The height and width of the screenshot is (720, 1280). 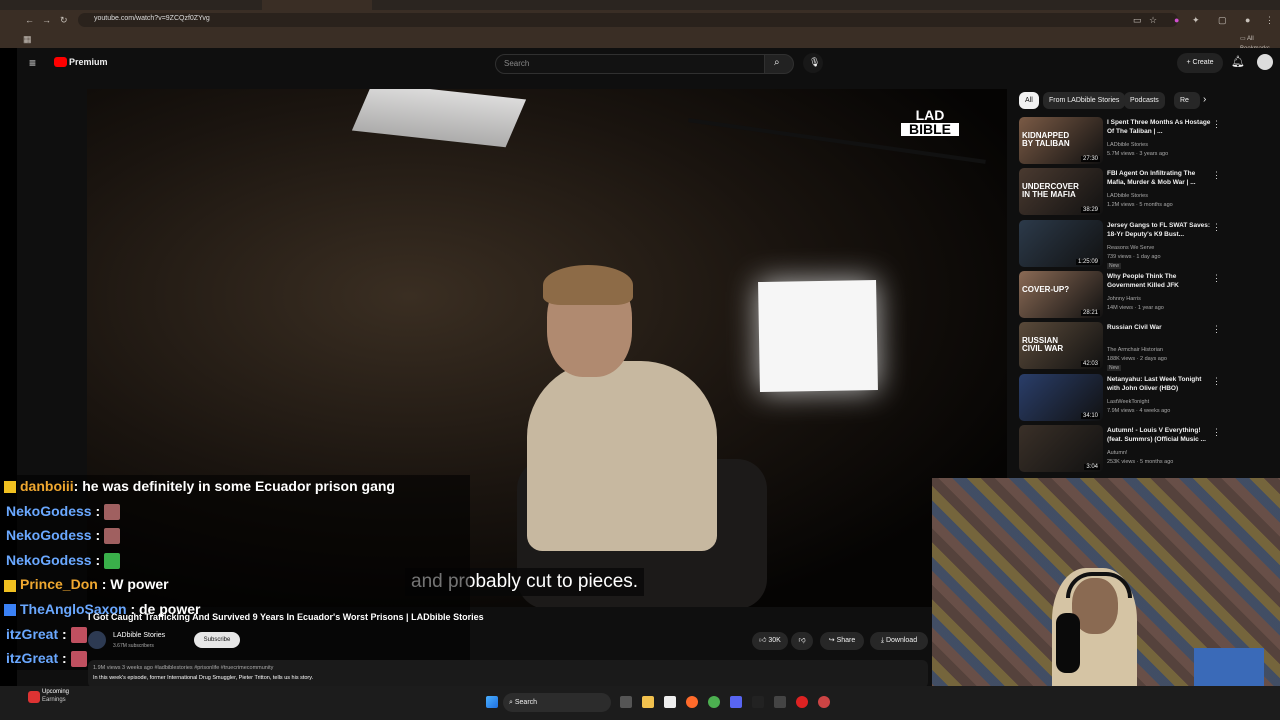 I want to click on notifications-bell-icon: 🔔︎, so click(x=1238, y=61).